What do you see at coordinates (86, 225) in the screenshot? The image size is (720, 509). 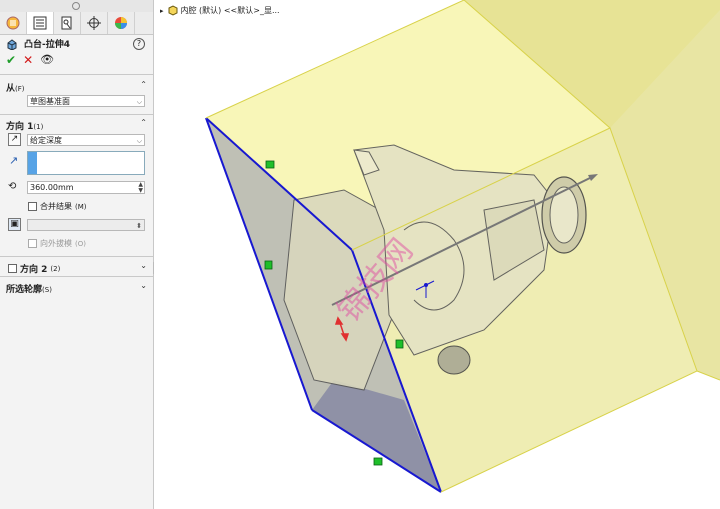 I see `draft-angle-input: ⬍` at bounding box center [86, 225].